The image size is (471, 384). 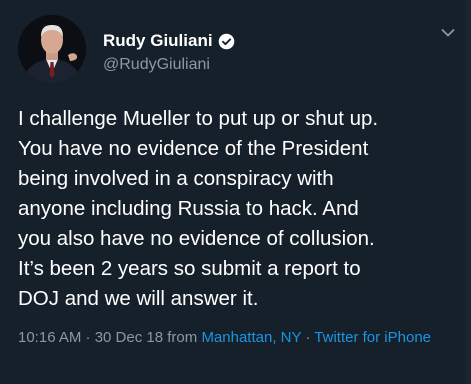 I want to click on tweet-timestamp: 10:16 AM · 30 Dec 18, so click(x=90, y=337).